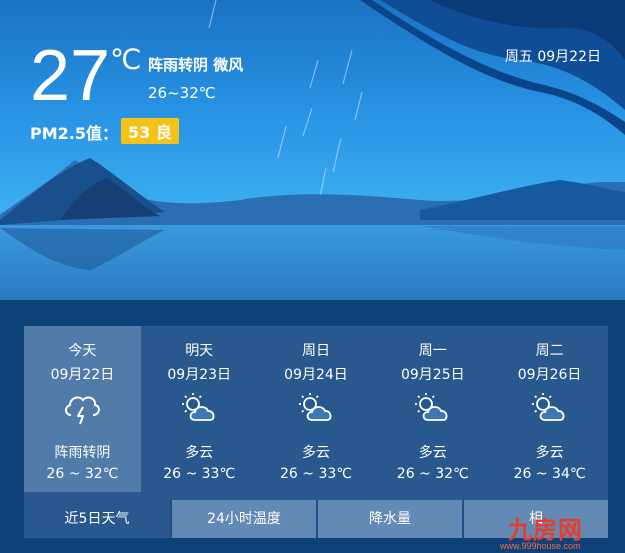 The image size is (625, 553). What do you see at coordinates (199, 351) in the screenshot?
I see `day-label: 明天` at bounding box center [199, 351].